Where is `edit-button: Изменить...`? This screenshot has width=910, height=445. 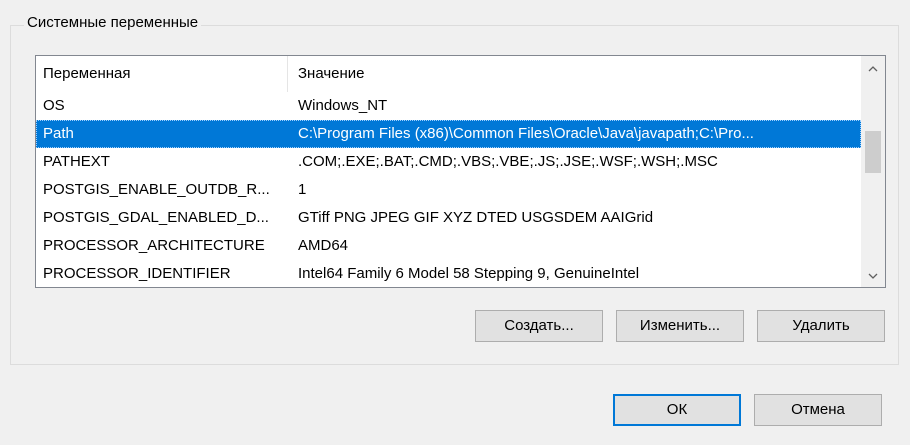 edit-button: Изменить... is located at coordinates (680, 326).